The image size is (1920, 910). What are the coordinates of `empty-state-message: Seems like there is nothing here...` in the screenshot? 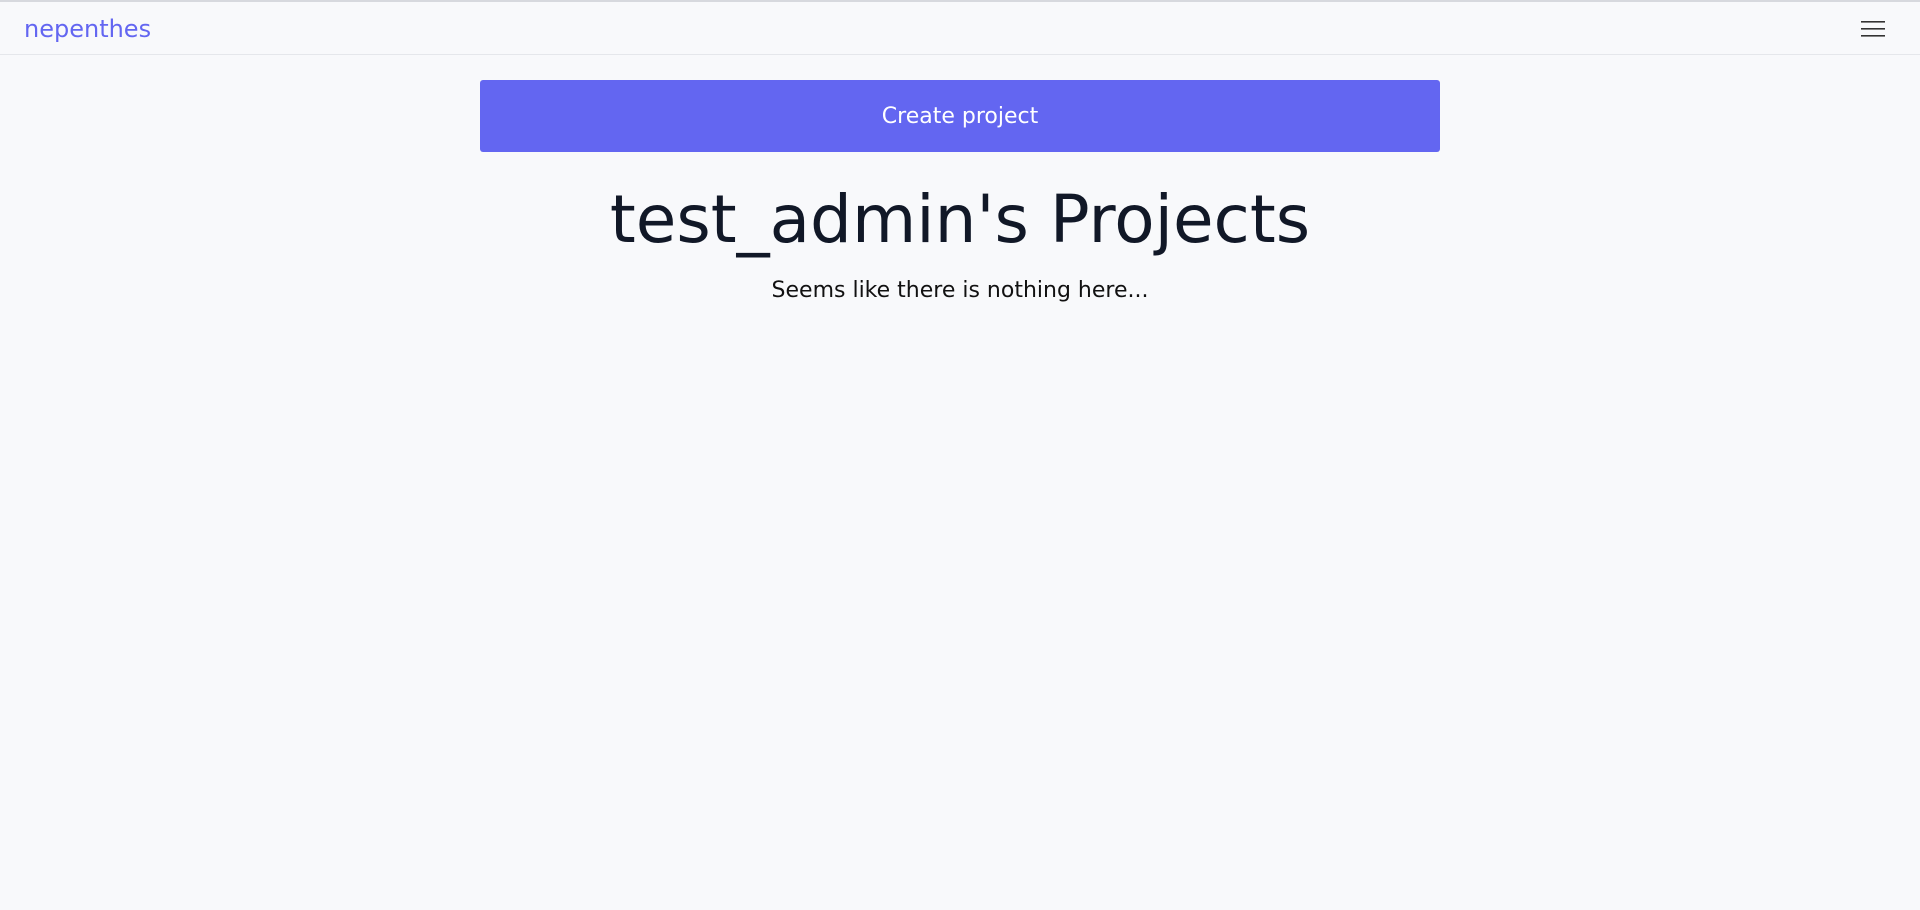 It's located at (960, 290).